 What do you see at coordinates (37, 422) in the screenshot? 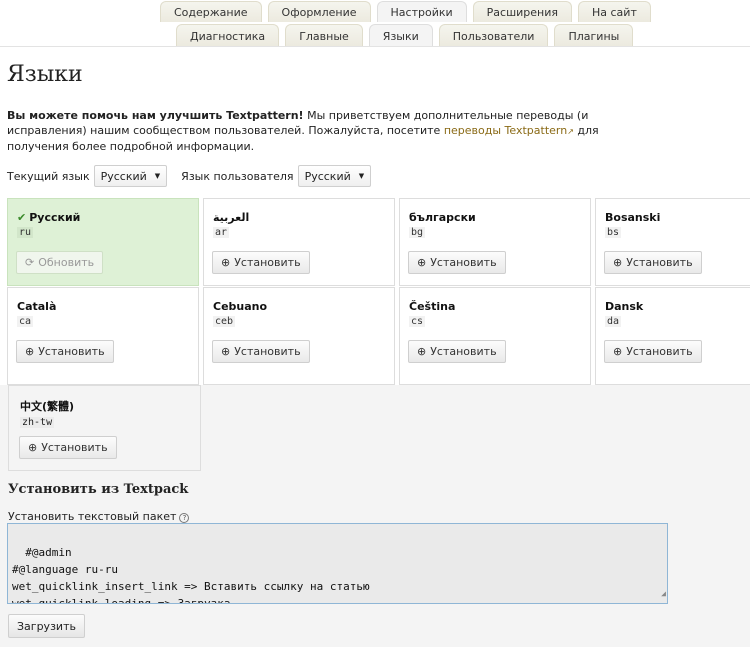
I see `language-code: zh-tw` at bounding box center [37, 422].